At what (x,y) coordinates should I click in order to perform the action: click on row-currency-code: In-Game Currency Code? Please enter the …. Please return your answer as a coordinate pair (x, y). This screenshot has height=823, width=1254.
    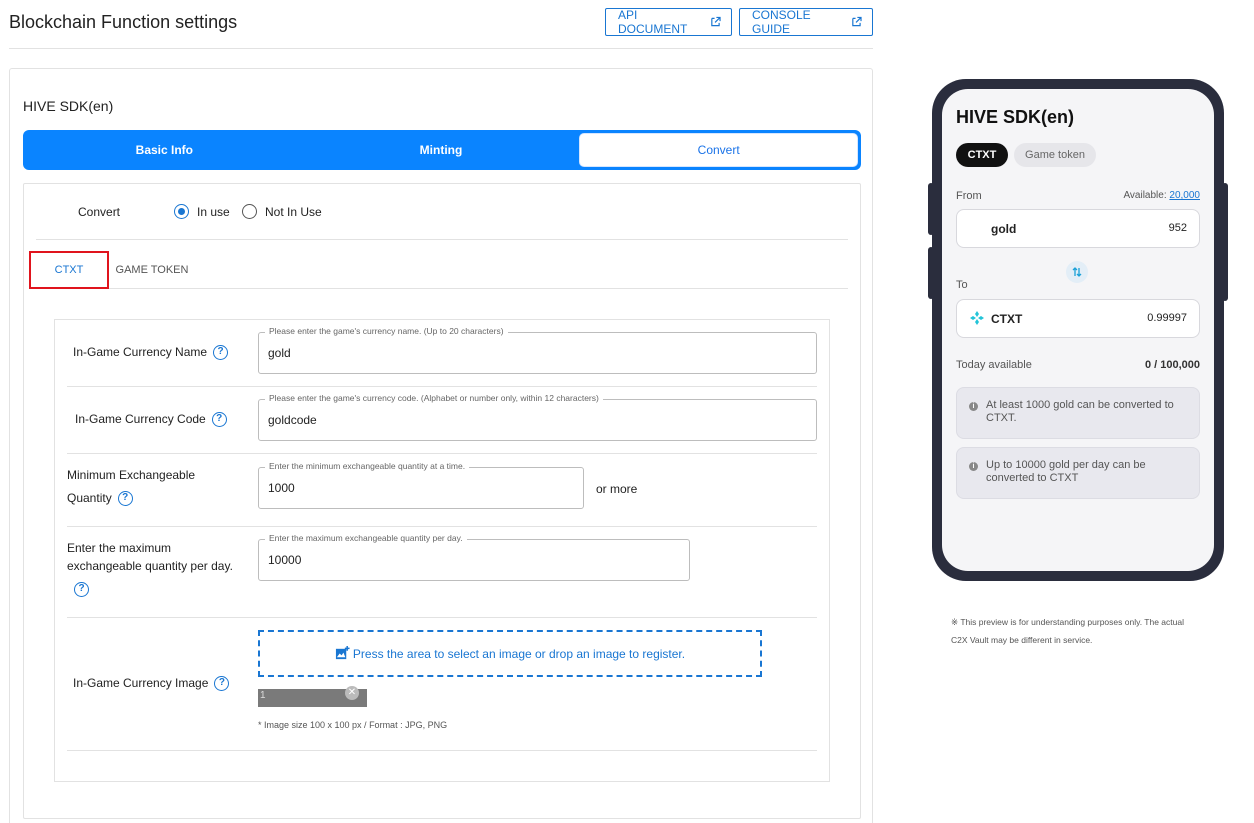
    Looking at the image, I should click on (442, 420).